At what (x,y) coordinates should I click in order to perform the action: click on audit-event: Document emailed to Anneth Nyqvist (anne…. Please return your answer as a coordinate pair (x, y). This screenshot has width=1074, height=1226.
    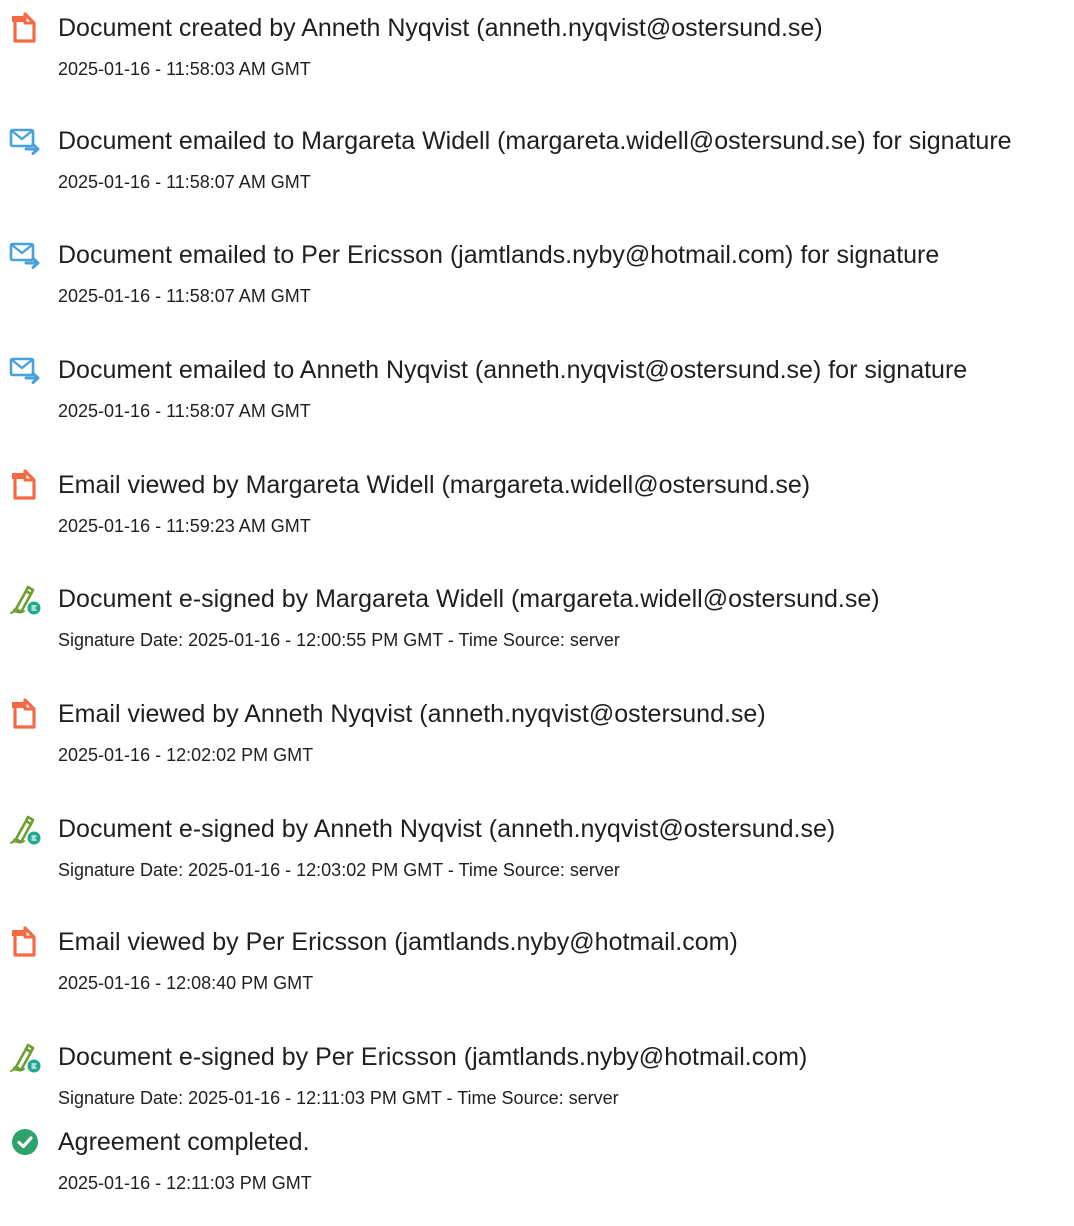
    Looking at the image, I should click on (537, 404).